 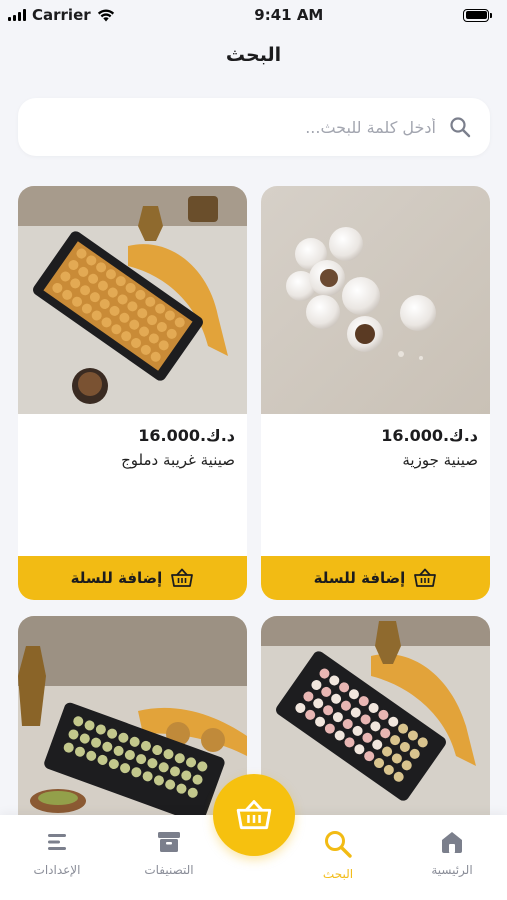 I want to click on signal-icon, so click(x=17, y=15).